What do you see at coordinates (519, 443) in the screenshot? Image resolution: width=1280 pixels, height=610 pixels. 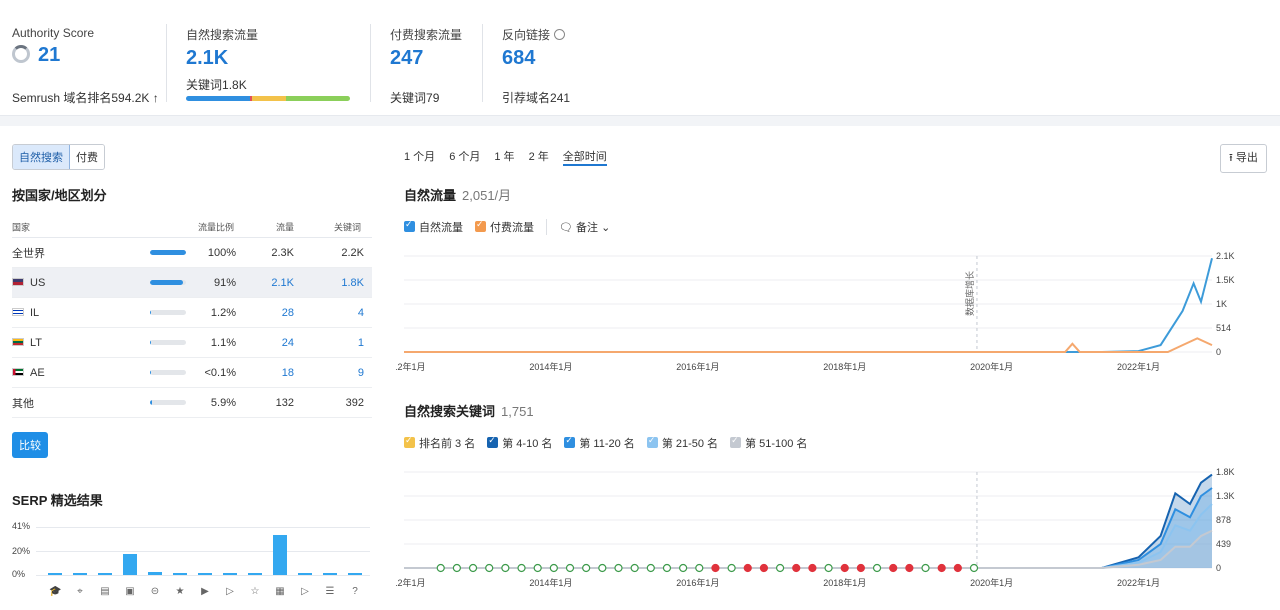 I see `legend-position-1: 第 4-10 名` at bounding box center [519, 443].